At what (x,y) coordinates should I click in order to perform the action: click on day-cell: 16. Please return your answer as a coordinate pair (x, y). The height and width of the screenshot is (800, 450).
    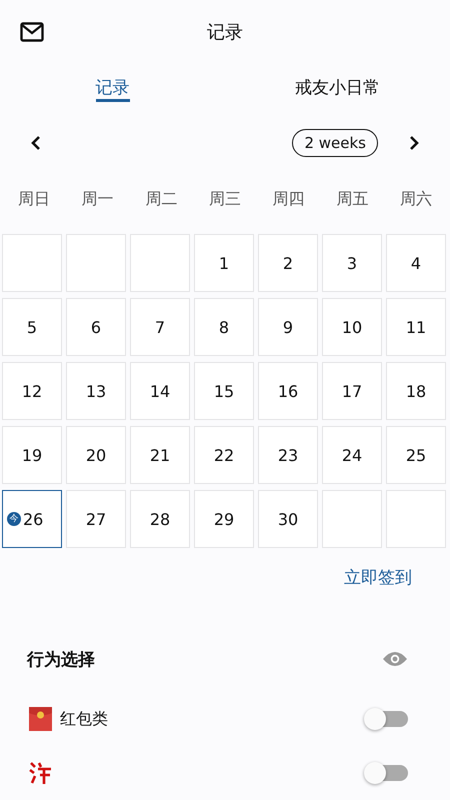
    Looking at the image, I should click on (288, 391).